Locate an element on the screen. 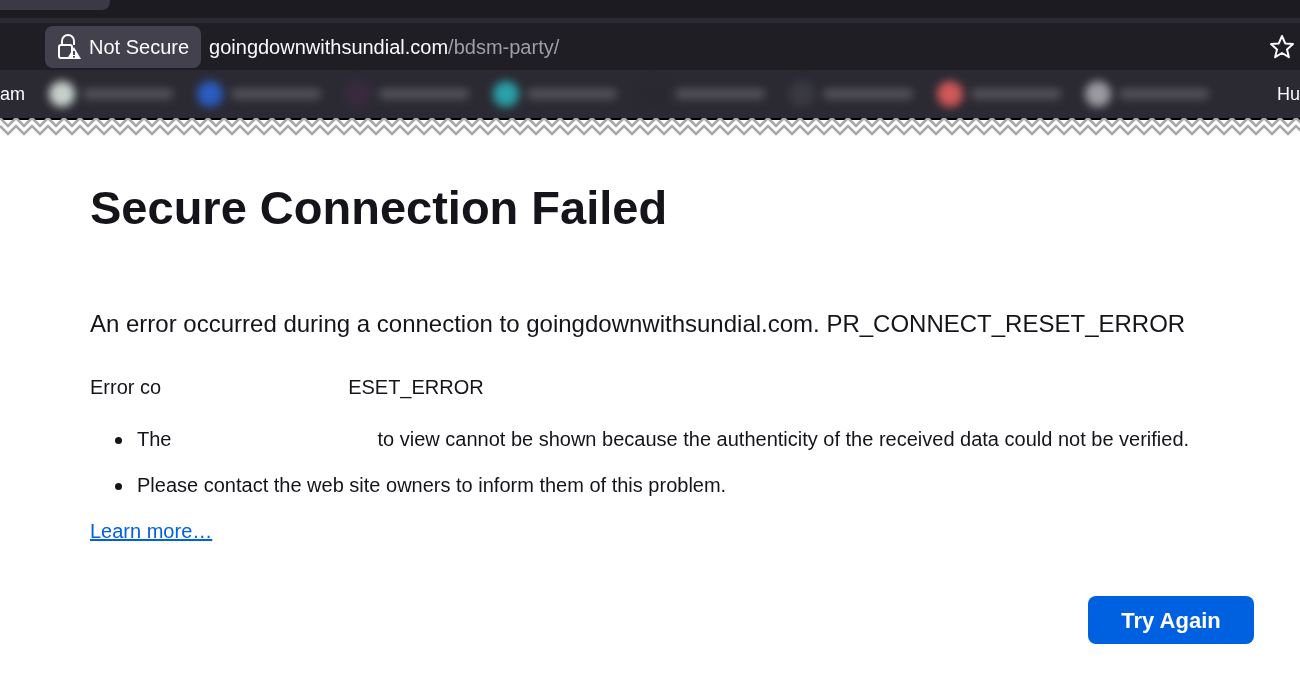  url-field: goingdownwithsundial.com/bdsm-party/ is located at coordinates (739, 46).